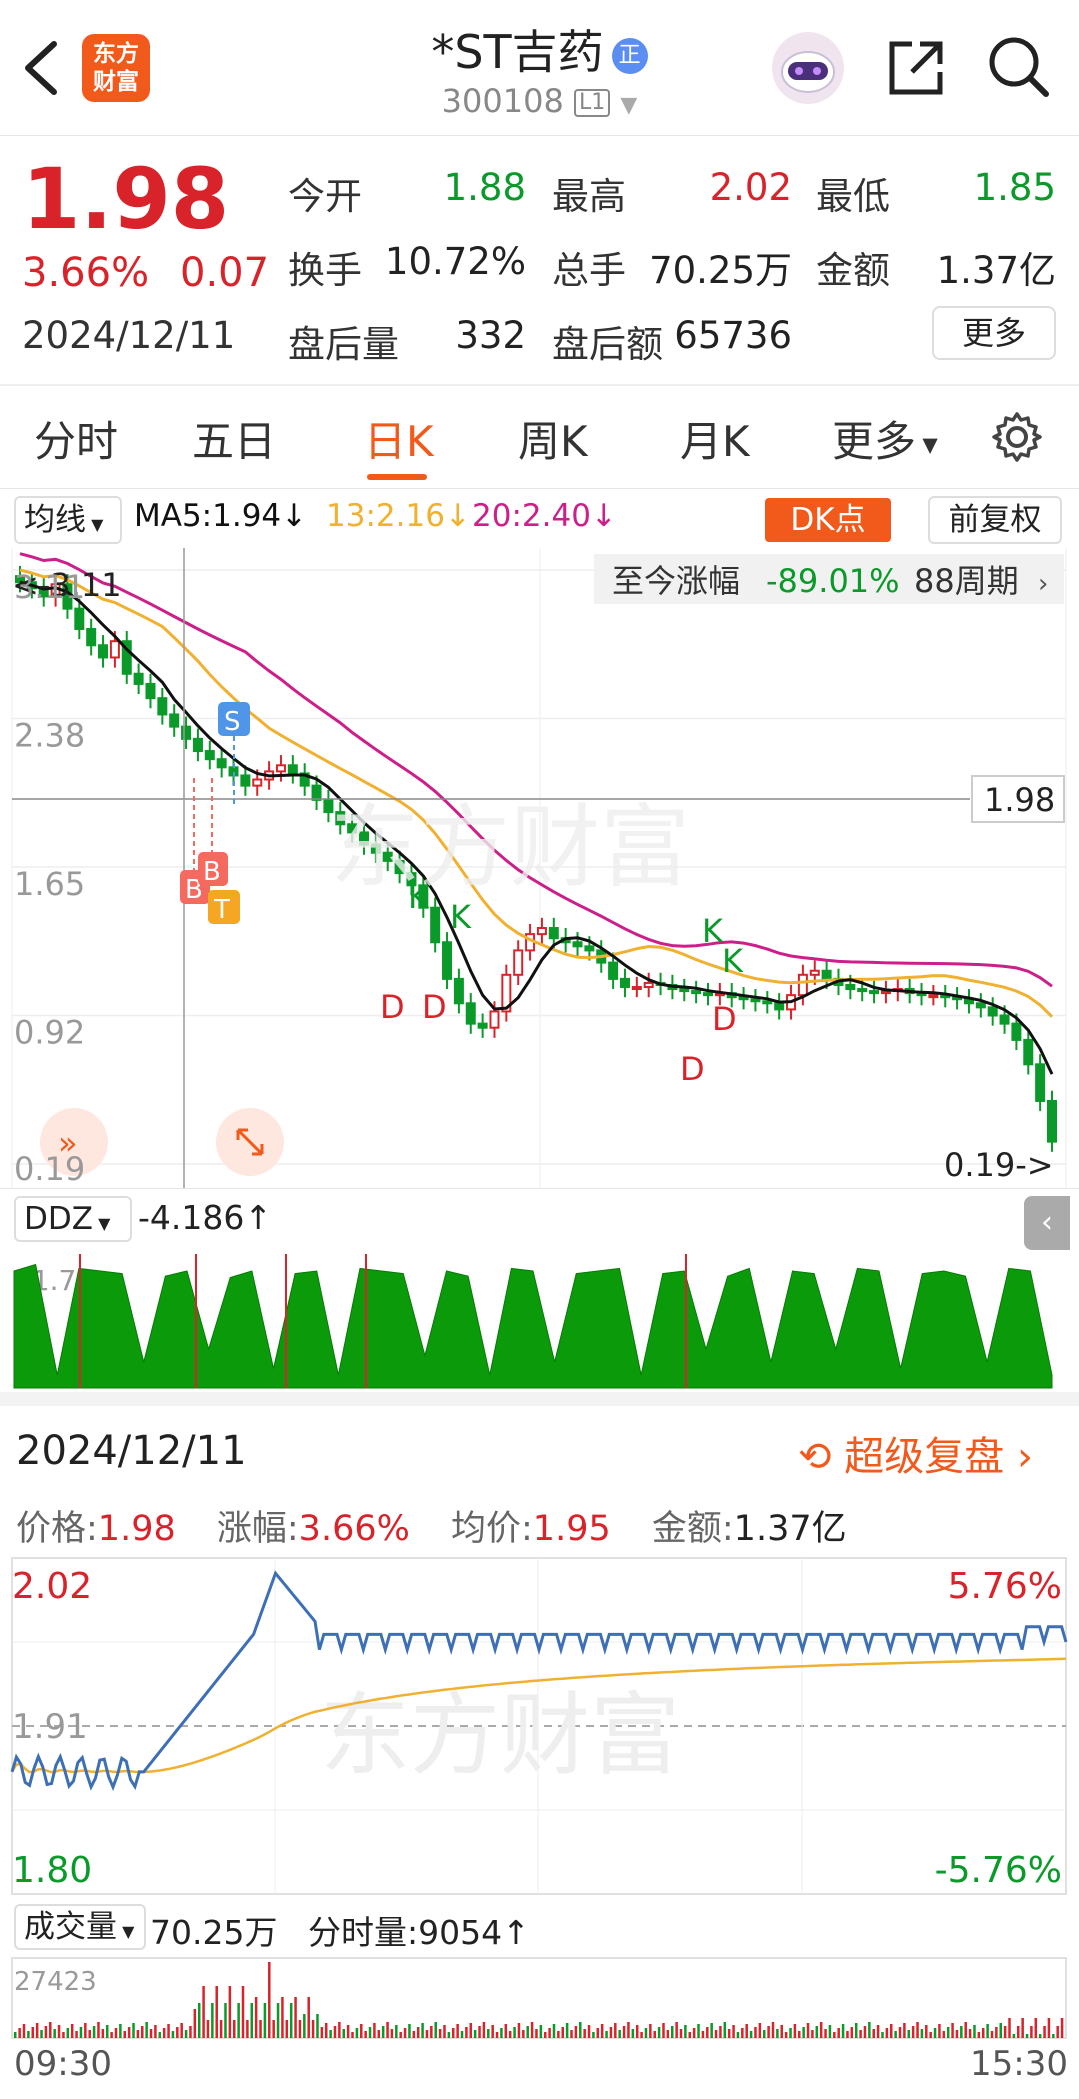  What do you see at coordinates (828, 520) in the screenshot?
I see `dk-point-button: DK点` at bounding box center [828, 520].